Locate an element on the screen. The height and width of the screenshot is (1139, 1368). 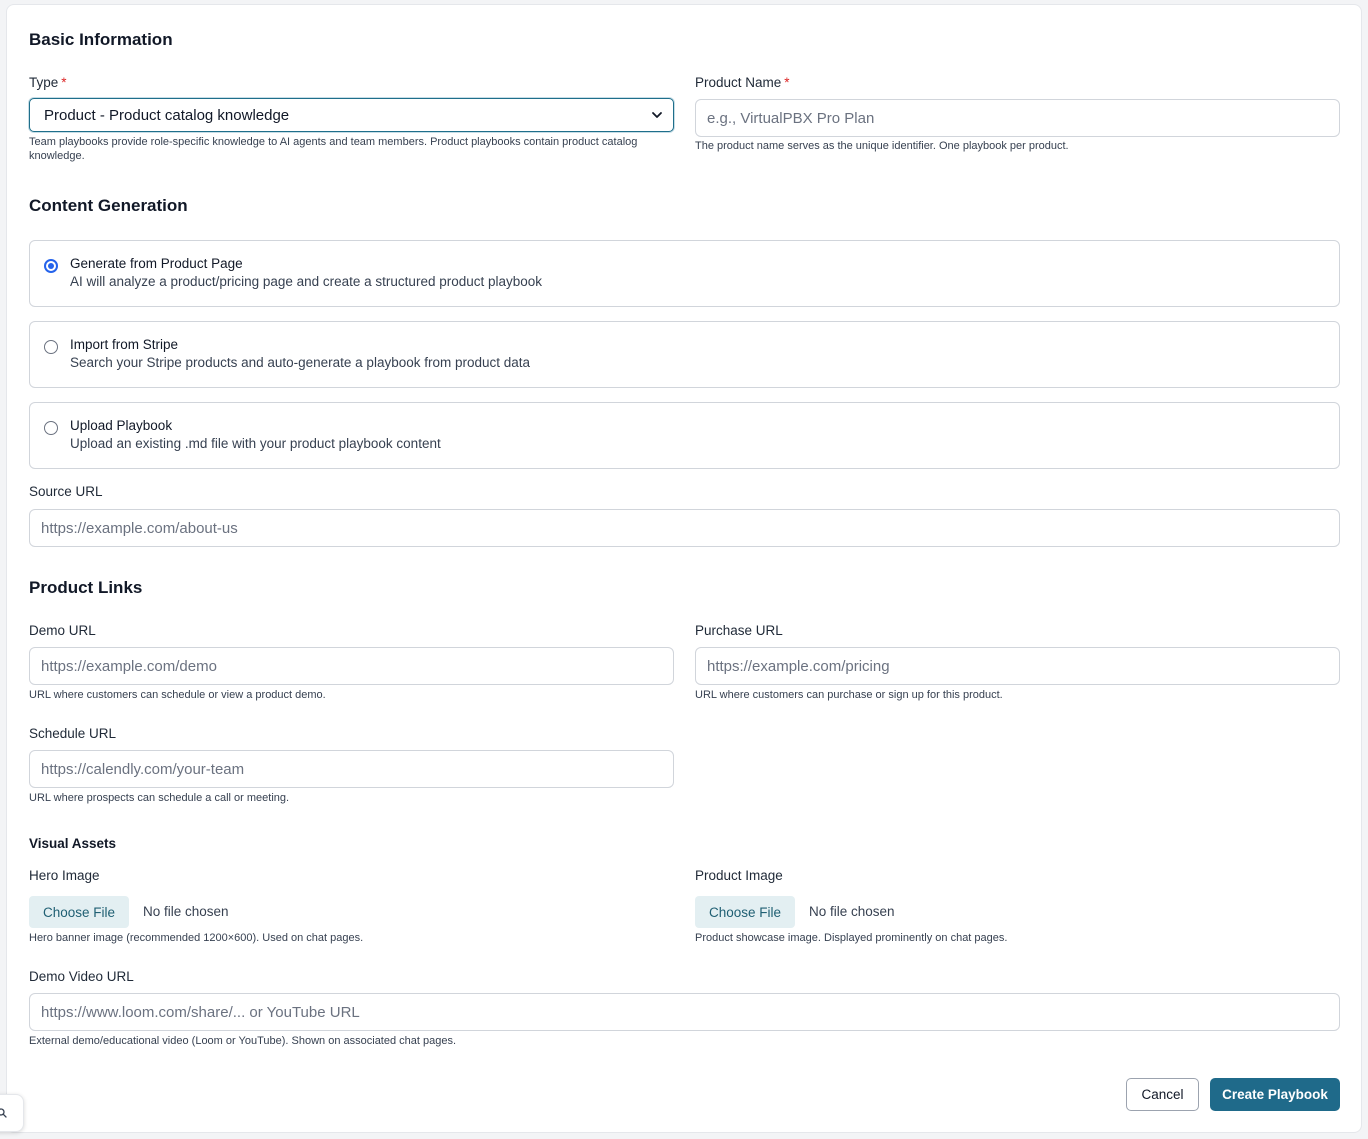
cancel-button: Cancel is located at coordinates (1162, 1094).